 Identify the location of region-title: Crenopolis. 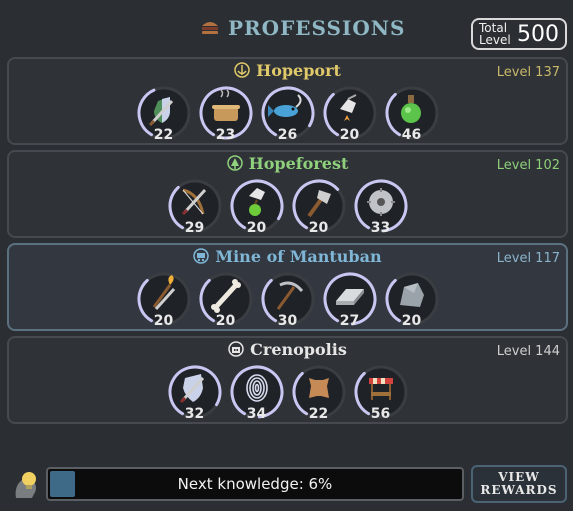
(287, 350).